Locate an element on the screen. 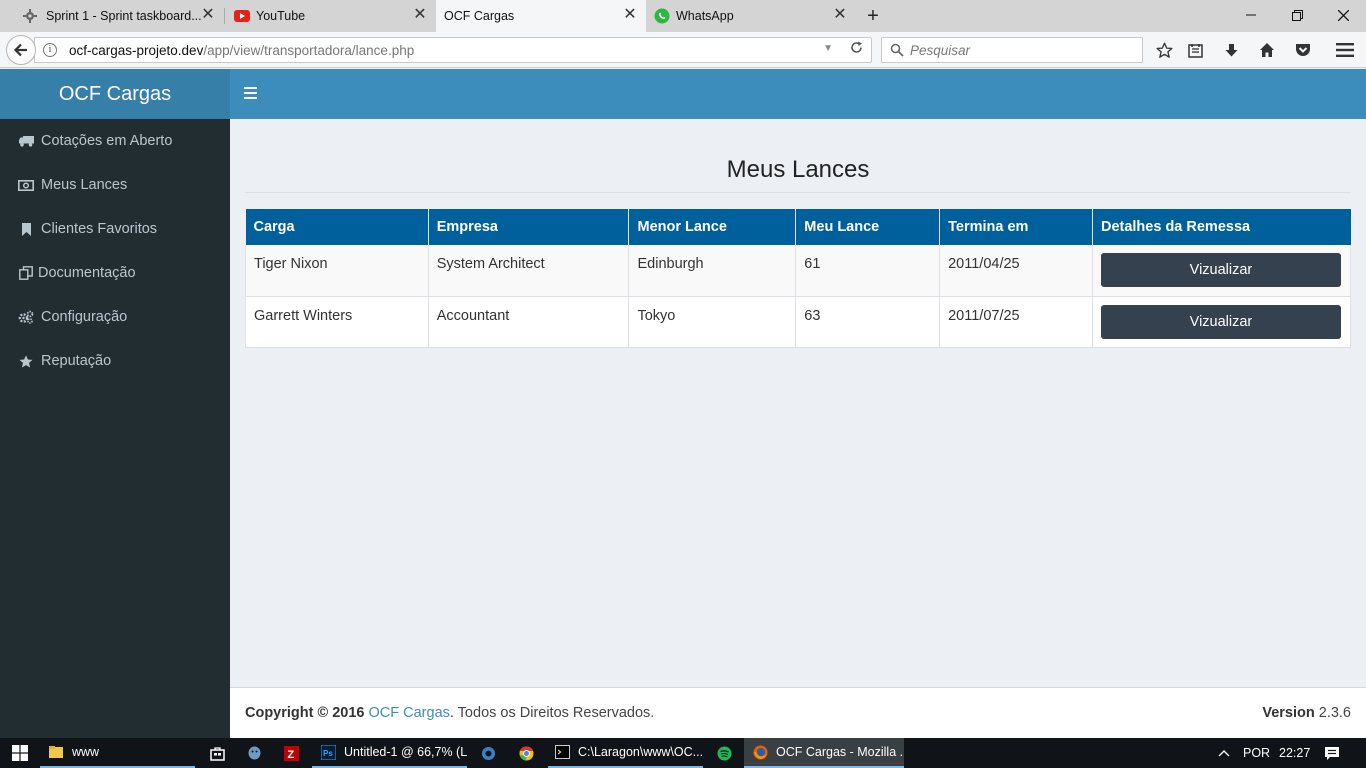 The image size is (1366, 768). sidebar-item-configuracao: Configuração is located at coordinates (115, 317).